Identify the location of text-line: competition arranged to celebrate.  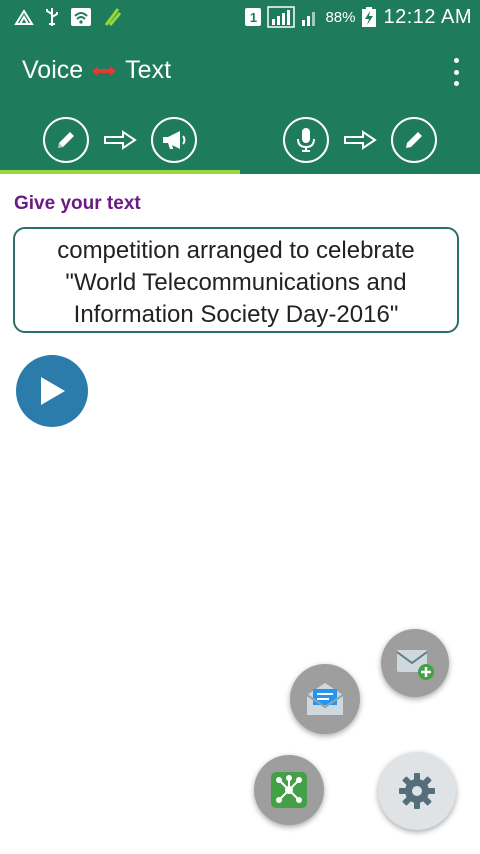
(236, 250).